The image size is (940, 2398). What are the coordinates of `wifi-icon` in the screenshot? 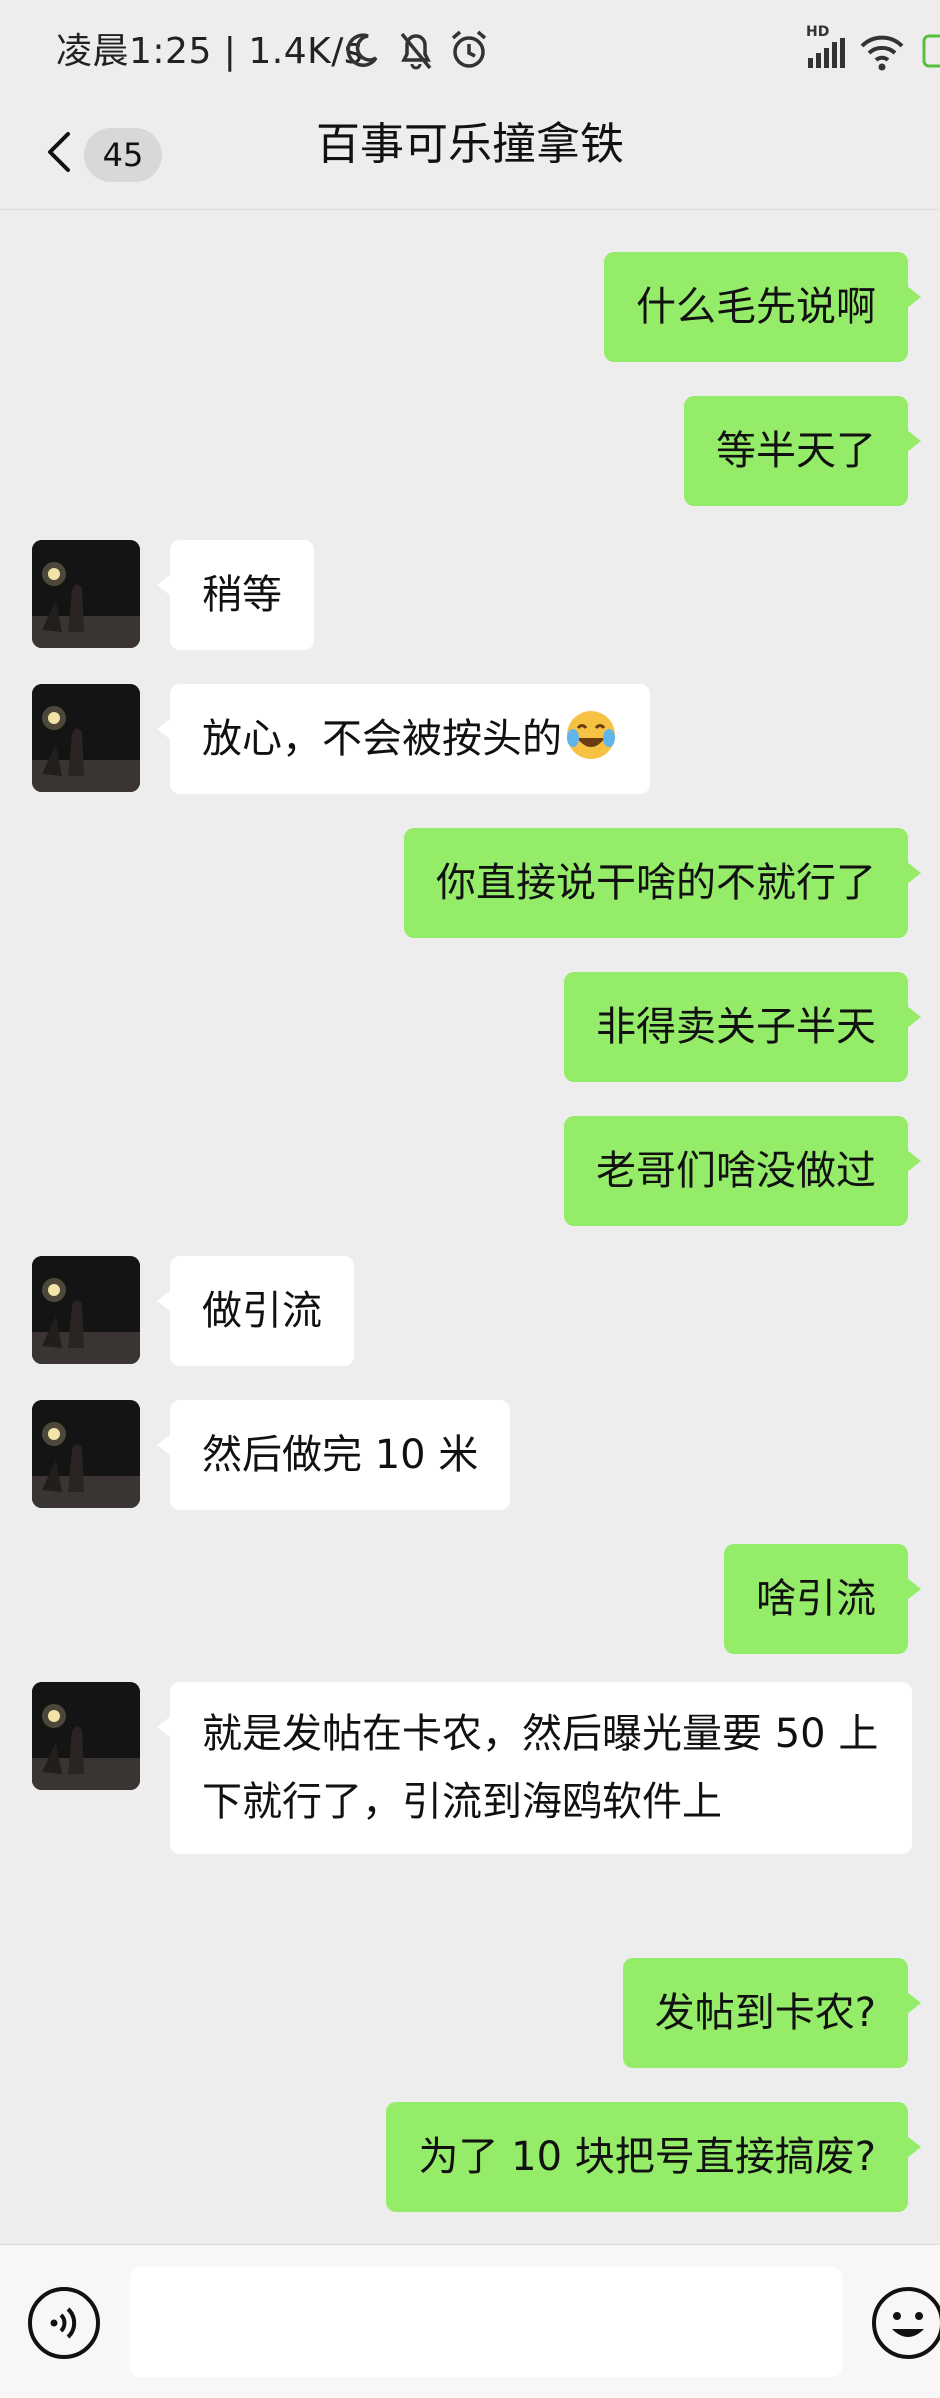 It's located at (882, 53).